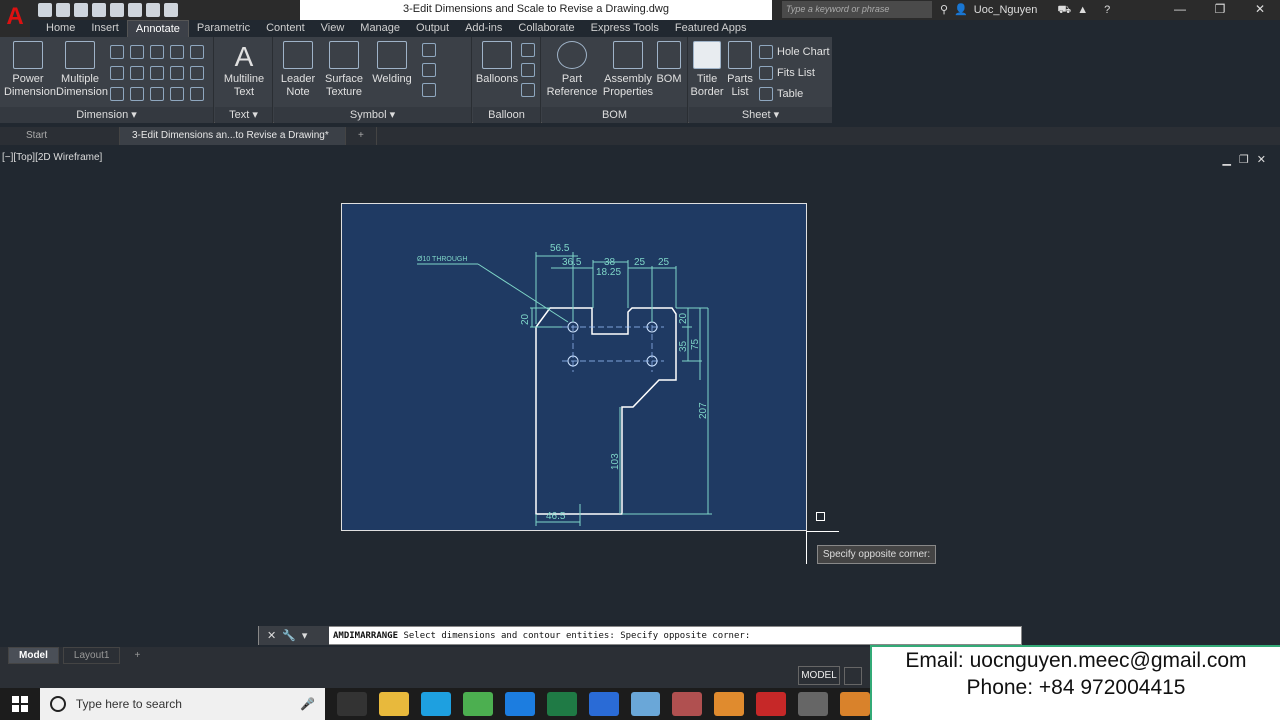 The image size is (1280, 720). What do you see at coordinates (572, 70) in the screenshot?
I see `part-reference-button: Part Reference` at bounding box center [572, 70].